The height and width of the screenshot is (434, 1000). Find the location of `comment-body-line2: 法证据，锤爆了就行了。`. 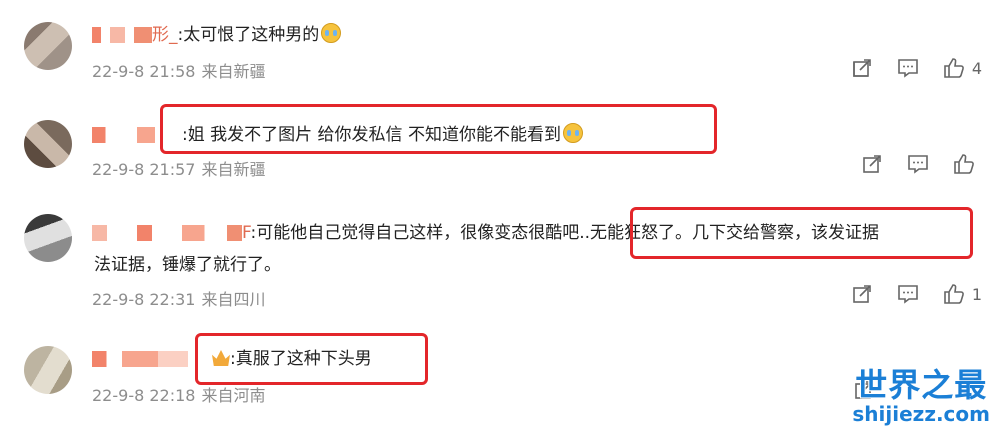

comment-body-line2: 法证据，锤爆了就行了。 is located at coordinates (187, 262).